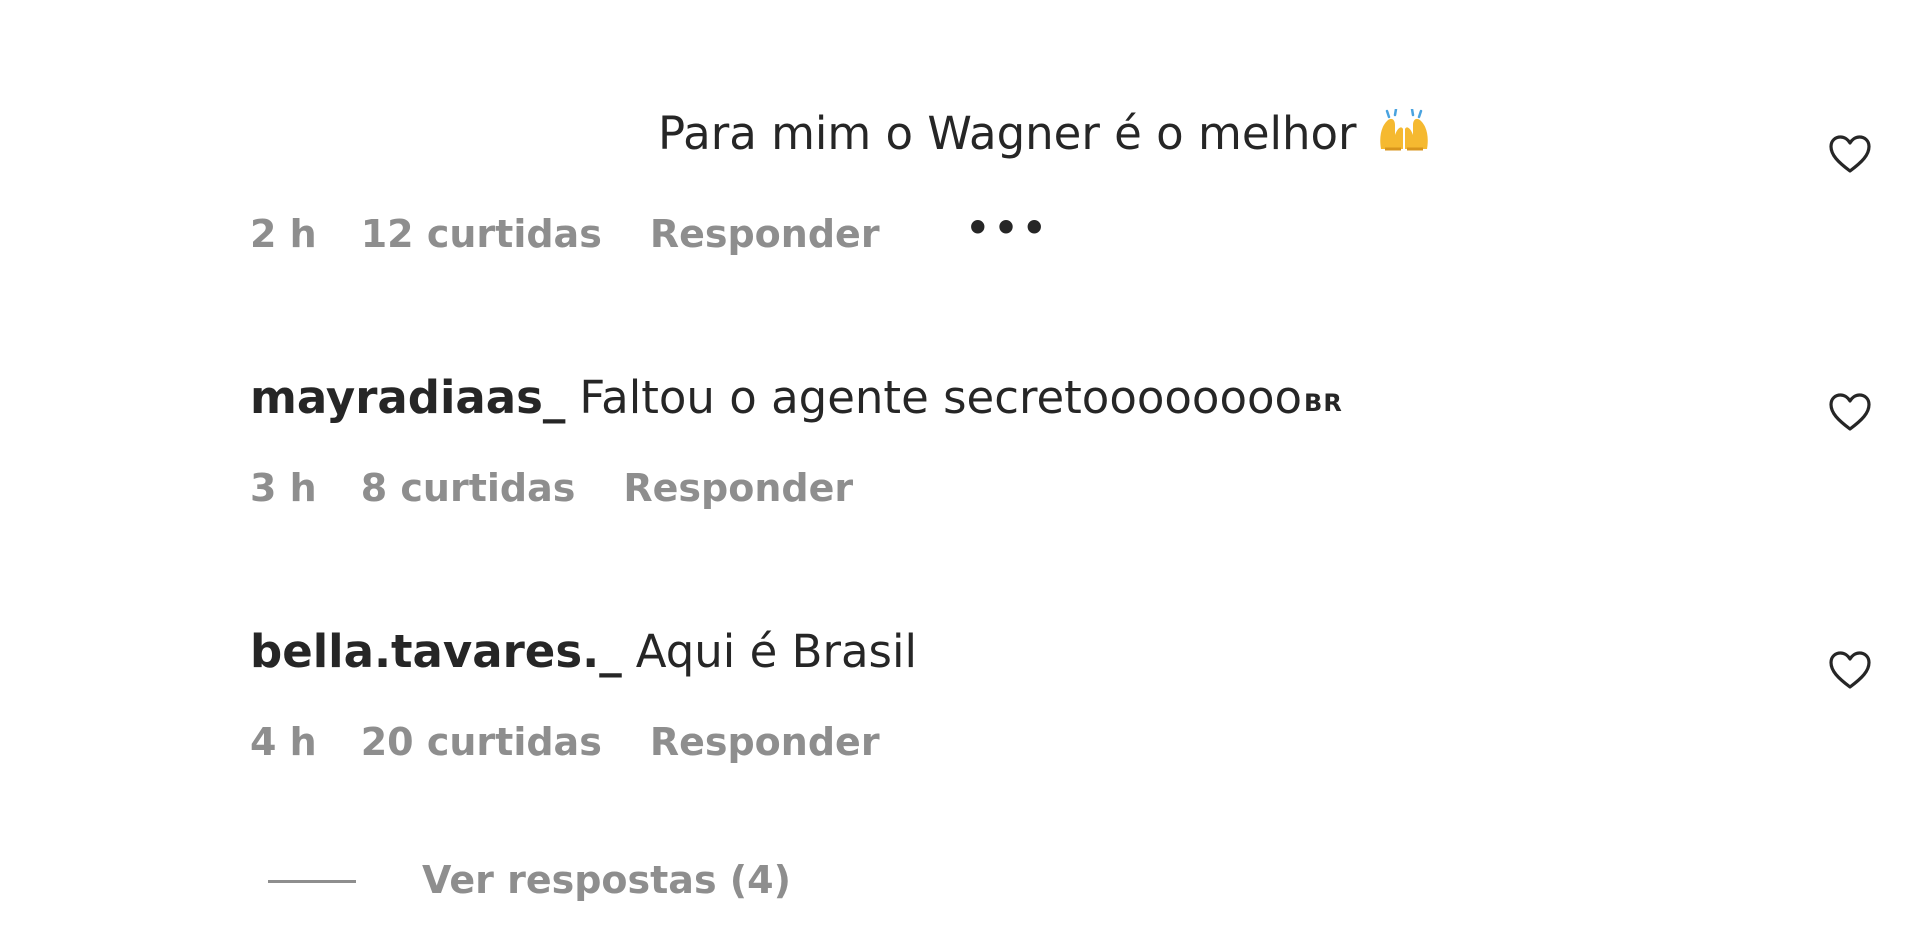  Describe the element at coordinates (1403, 130) in the screenshot. I see `raising-hands-emoji-icon` at that location.